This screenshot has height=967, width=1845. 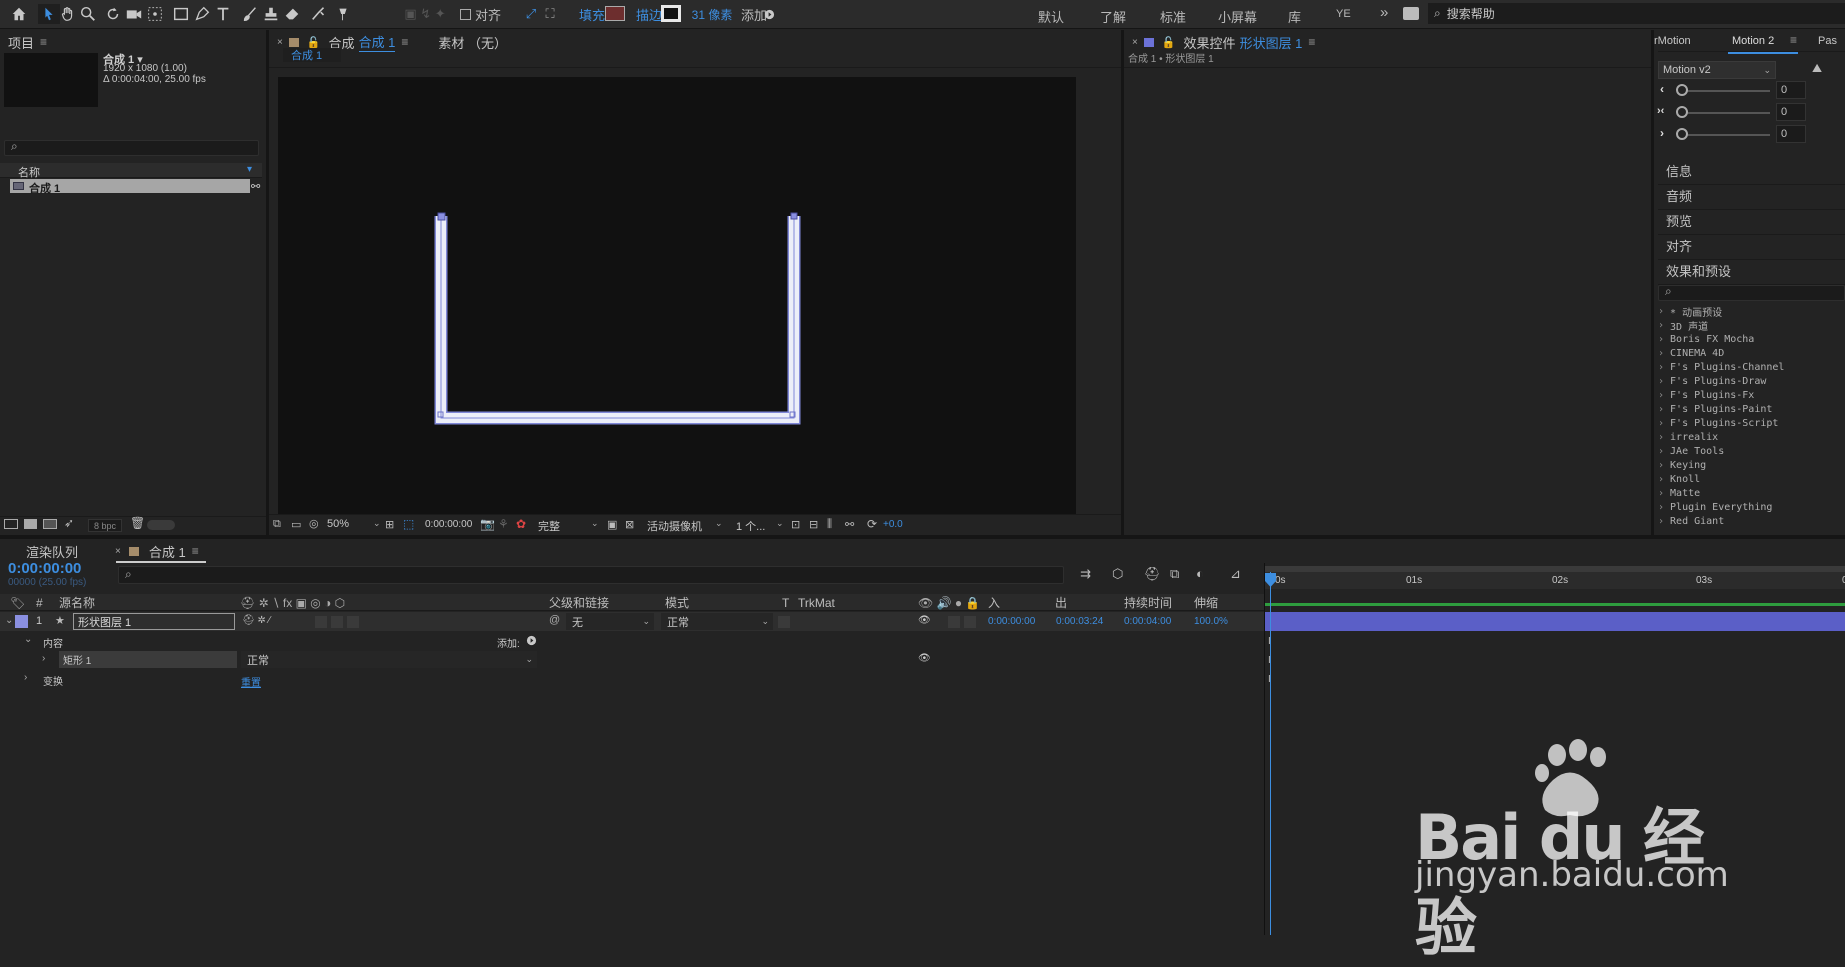 I want to click on transform-row: › 变换 重置, so click(x=632, y=679).